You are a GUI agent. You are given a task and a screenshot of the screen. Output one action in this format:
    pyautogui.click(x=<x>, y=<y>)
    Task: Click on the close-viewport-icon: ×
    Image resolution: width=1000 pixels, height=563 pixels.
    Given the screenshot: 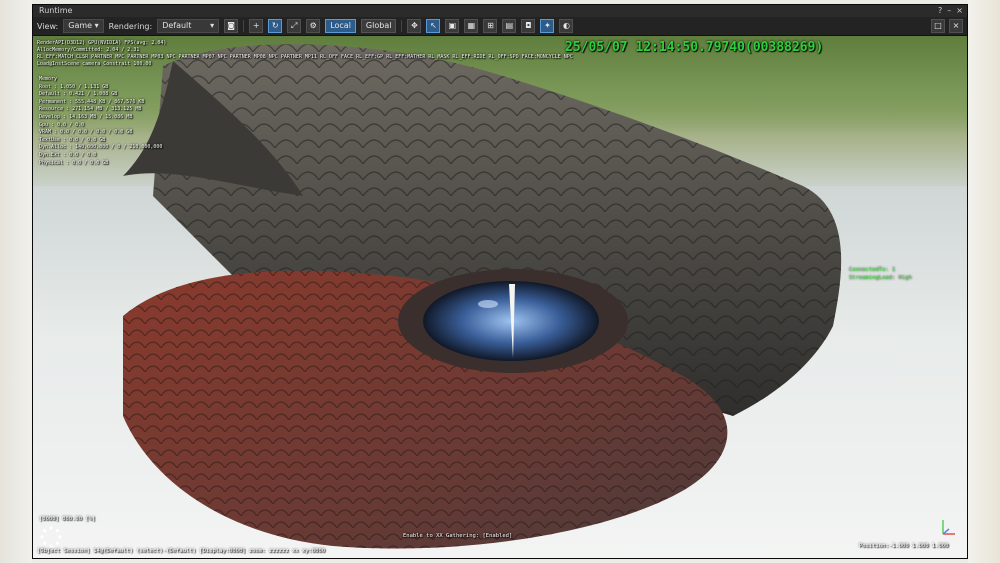 What is the action you would take?
    pyautogui.click(x=956, y=26)
    